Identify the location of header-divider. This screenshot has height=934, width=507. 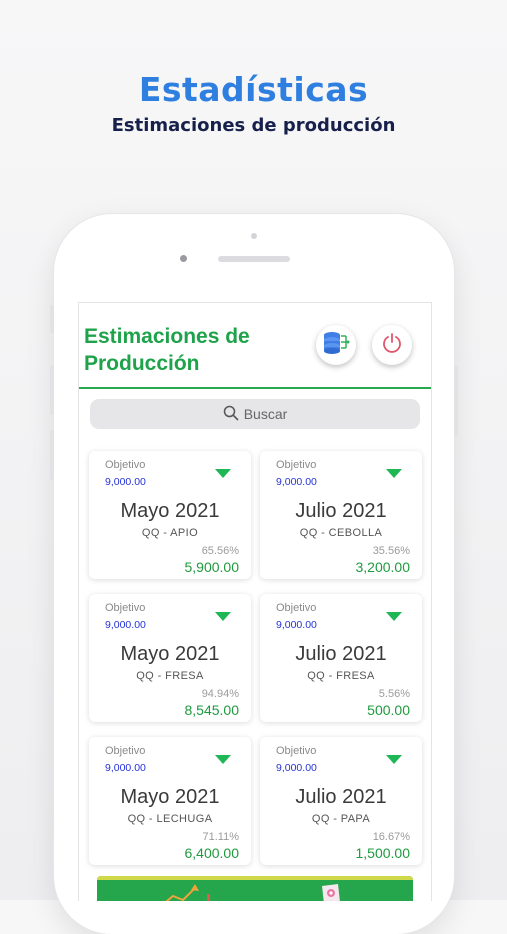
(255, 388).